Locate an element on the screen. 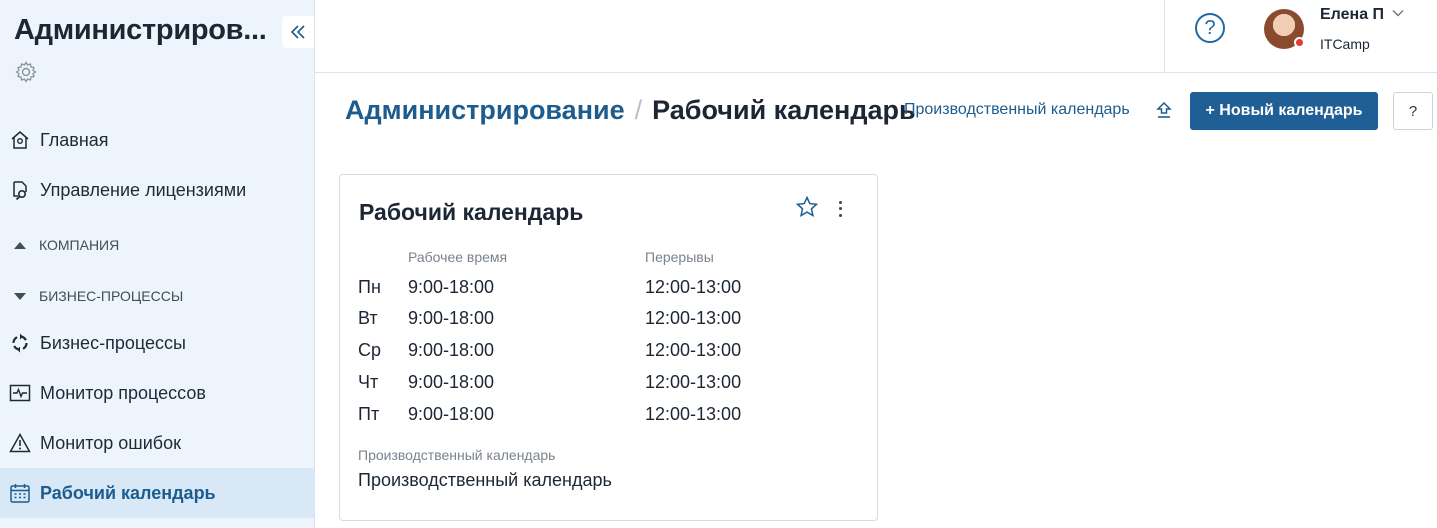 The height and width of the screenshot is (528, 1437). sidebar-item-work-calendar: Рабочий календарь is located at coordinates (157, 493).